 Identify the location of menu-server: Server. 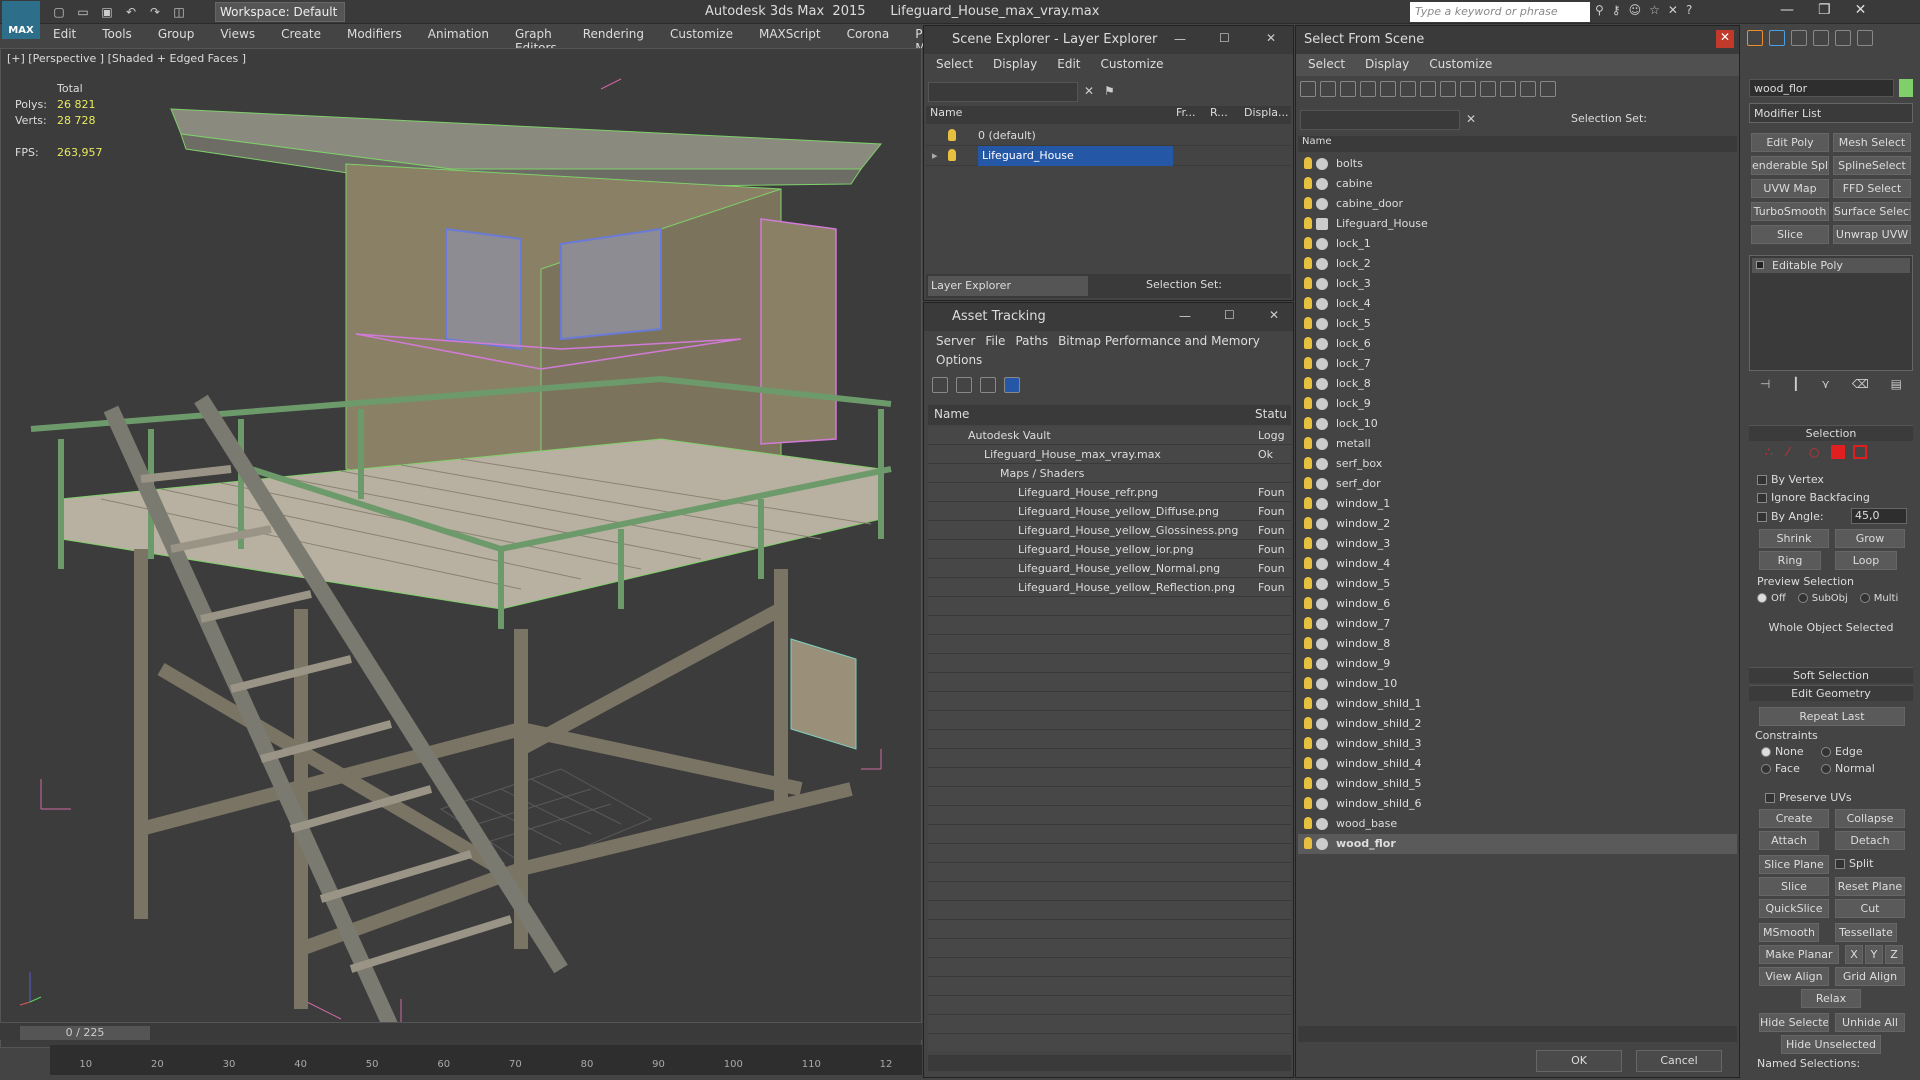
(955, 342).